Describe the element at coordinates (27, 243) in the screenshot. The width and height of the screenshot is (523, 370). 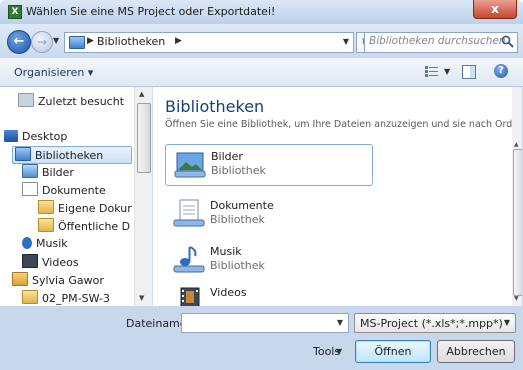
I see `music-icon` at that location.